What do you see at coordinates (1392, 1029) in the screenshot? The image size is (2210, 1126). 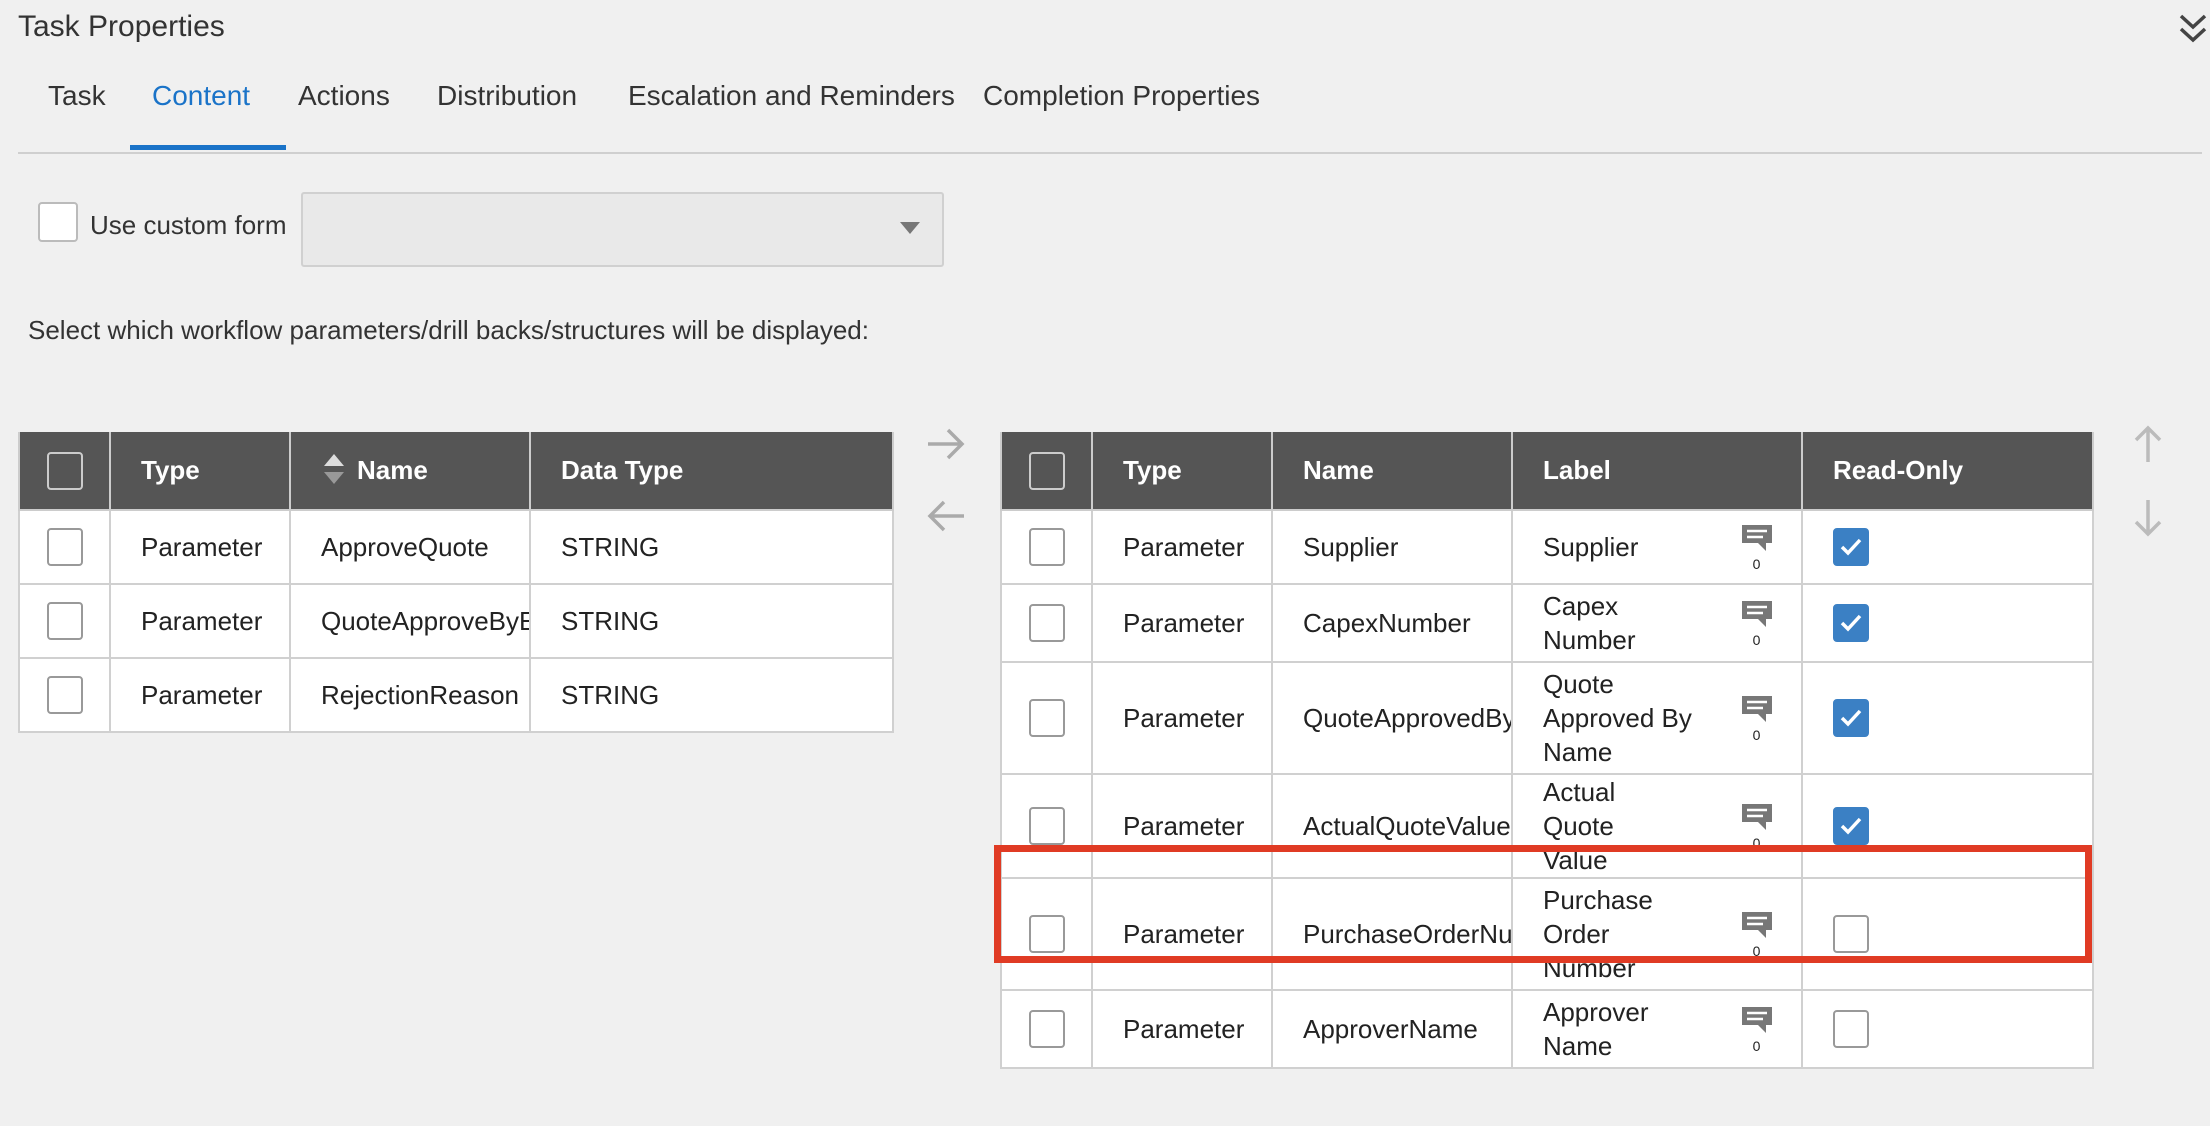 I see `name-cell: ApproverName` at bounding box center [1392, 1029].